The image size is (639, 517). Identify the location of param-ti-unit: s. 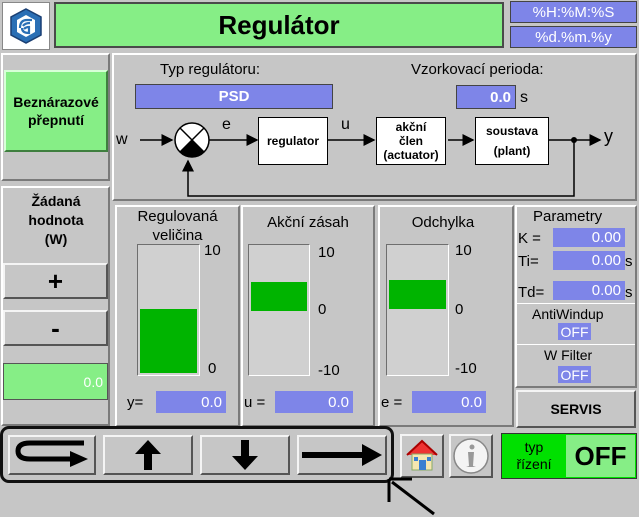
(629, 261).